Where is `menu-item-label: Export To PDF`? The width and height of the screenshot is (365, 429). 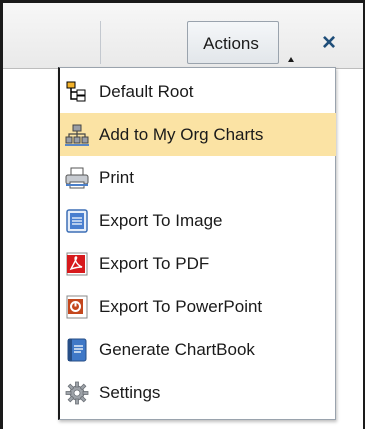 menu-item-label: Export To PDF is located at coordinates (154, 263).